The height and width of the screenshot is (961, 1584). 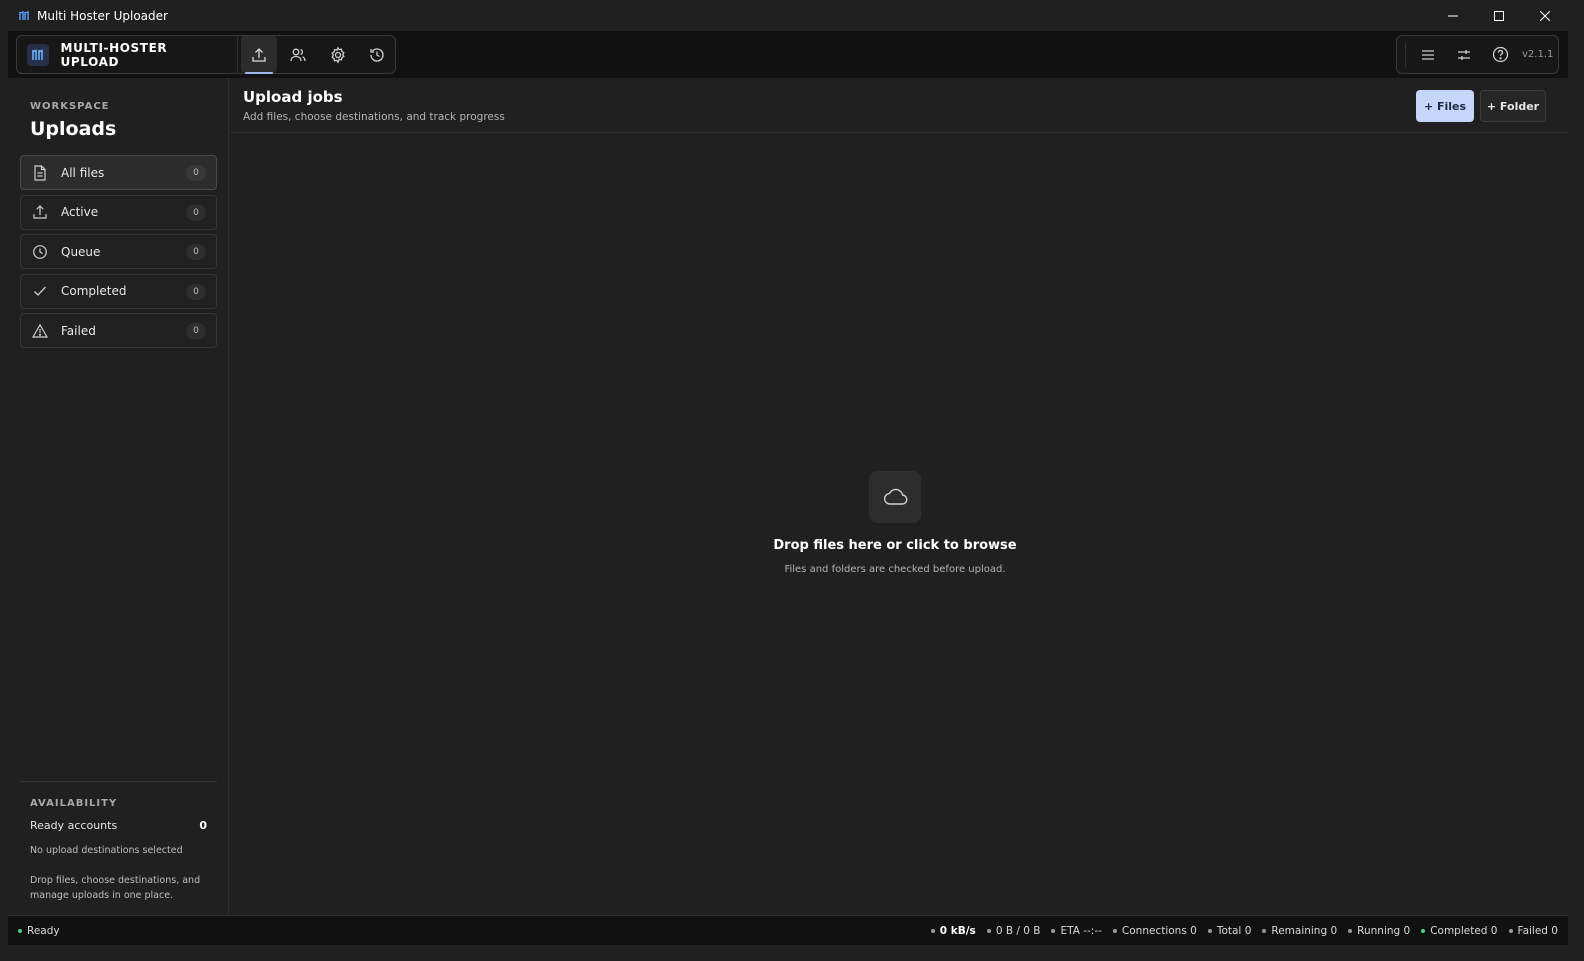 I want to click on stat-completed: Completed 0, so click(x=1459, y=931).